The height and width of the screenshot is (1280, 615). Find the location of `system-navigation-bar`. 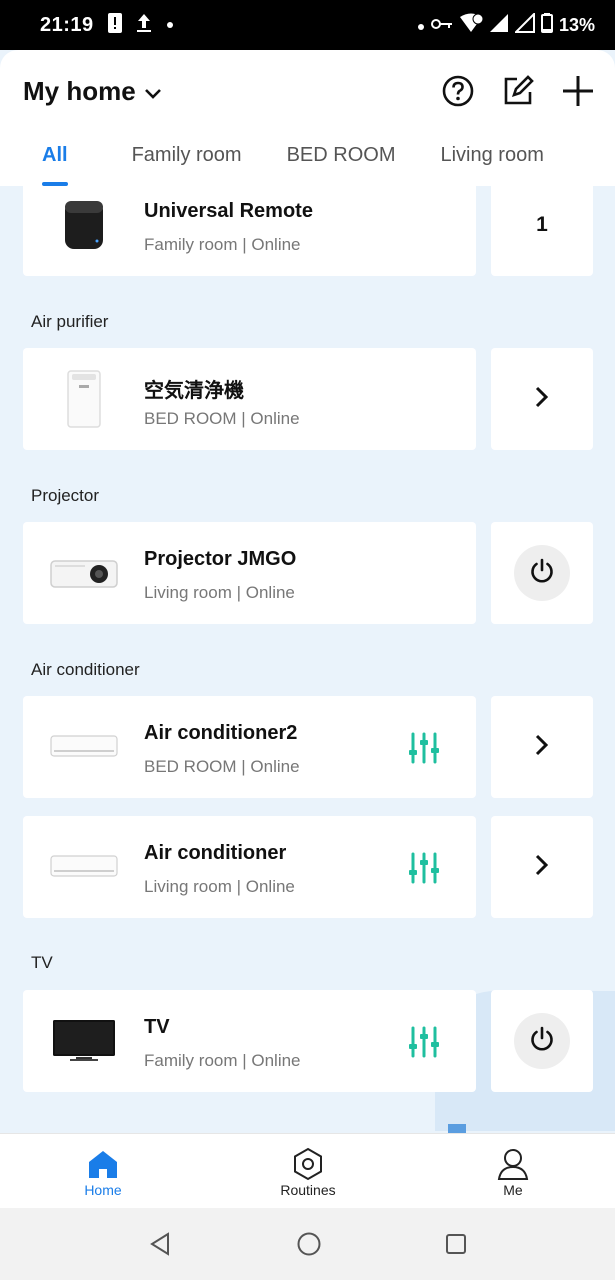

system-navigation-bar is located at coordinates (307, 1244).